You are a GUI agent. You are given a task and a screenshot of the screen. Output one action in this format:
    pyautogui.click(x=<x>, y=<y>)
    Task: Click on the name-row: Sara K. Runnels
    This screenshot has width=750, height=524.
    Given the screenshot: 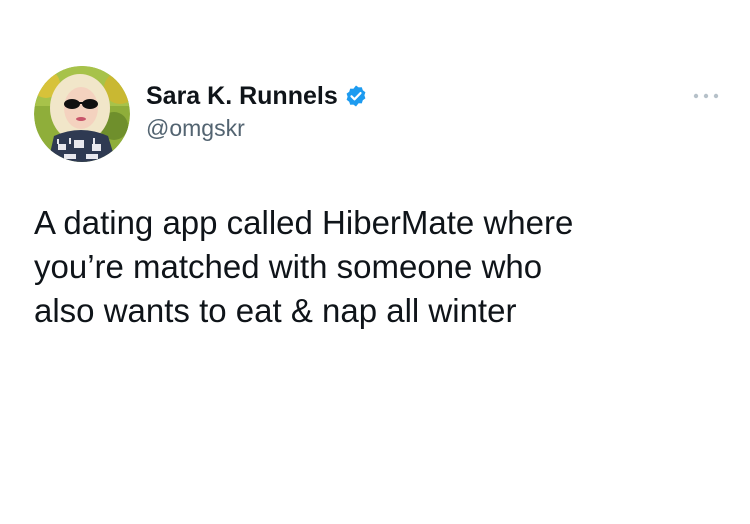 What is the action you would take?
    pyautogui.click(x=257, y=96)
    